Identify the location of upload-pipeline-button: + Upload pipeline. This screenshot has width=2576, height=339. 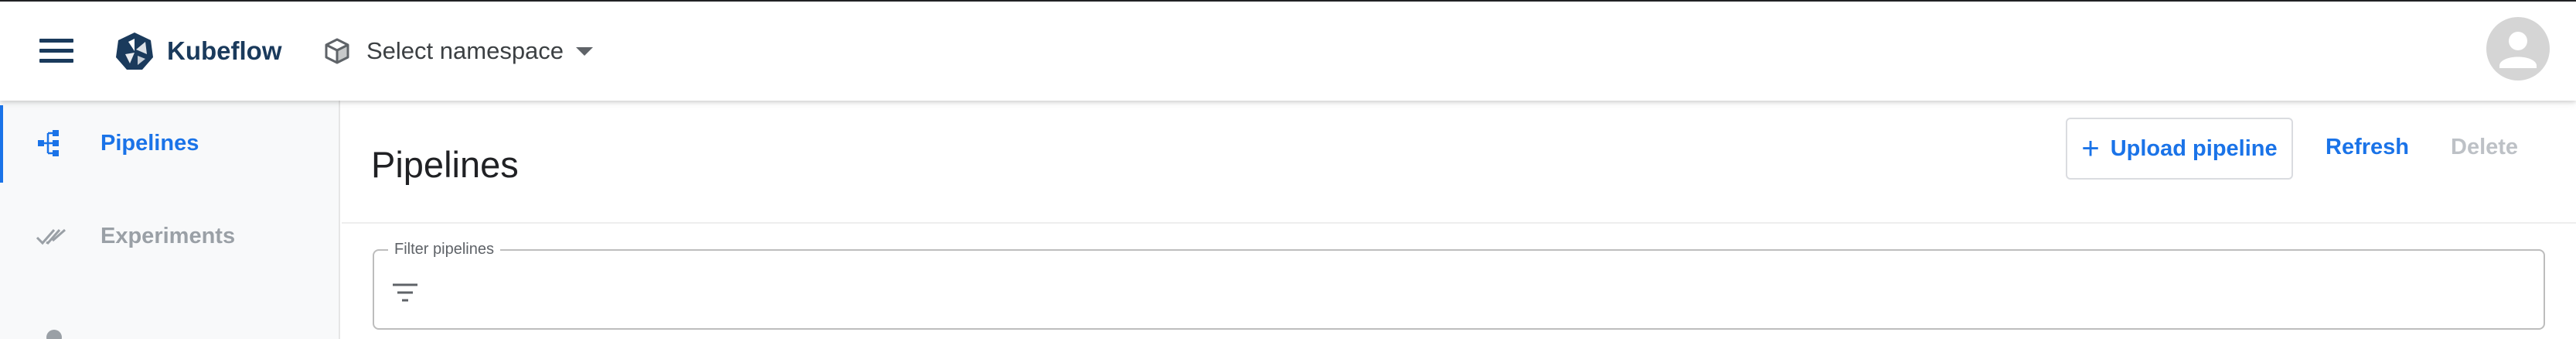
(2179, 149).